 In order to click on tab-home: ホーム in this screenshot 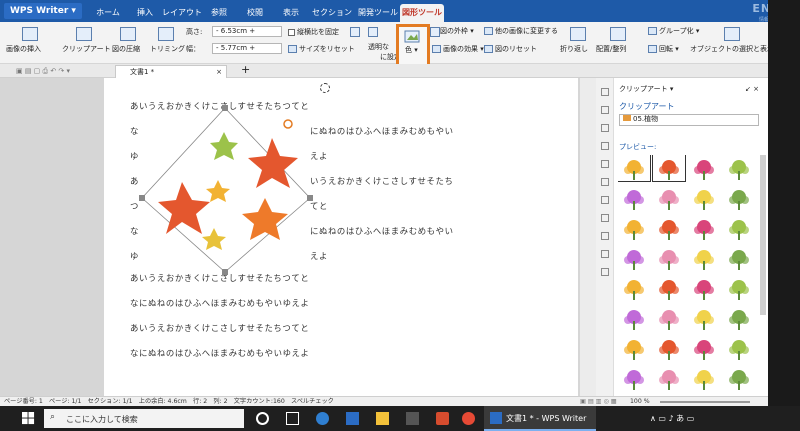, I will do `click(108, 13)`.